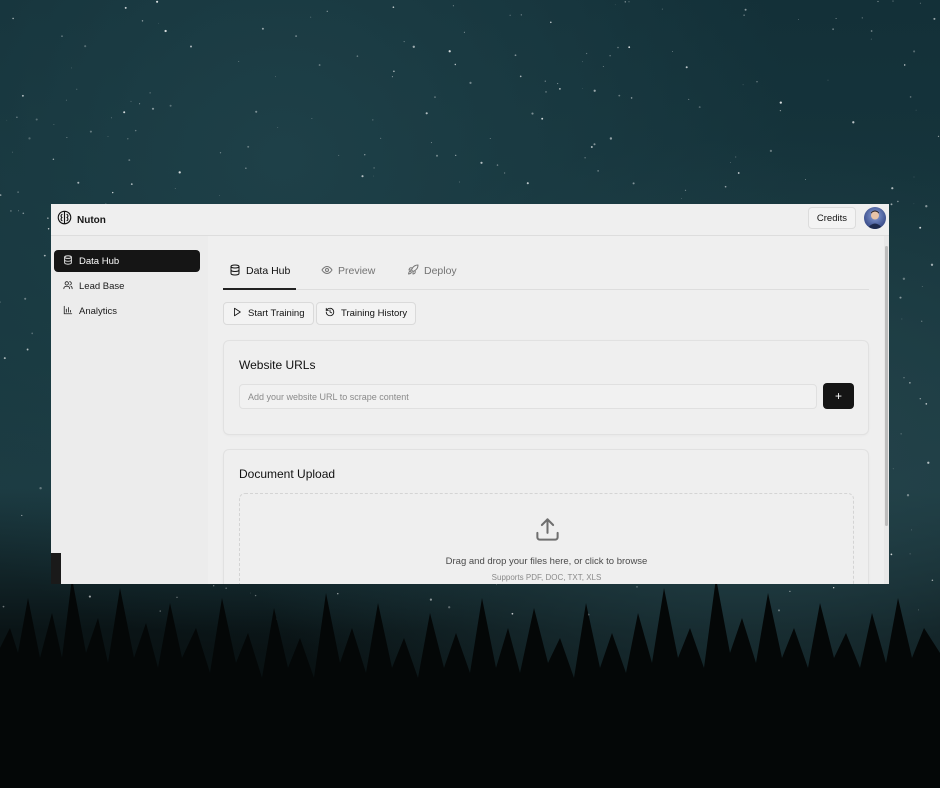 Image resolution: width=940 pixels, height=788 pixels. Describe the element at coordinates (440, 271) in the screenshot. I see `tab-label: Deploy` at that location.